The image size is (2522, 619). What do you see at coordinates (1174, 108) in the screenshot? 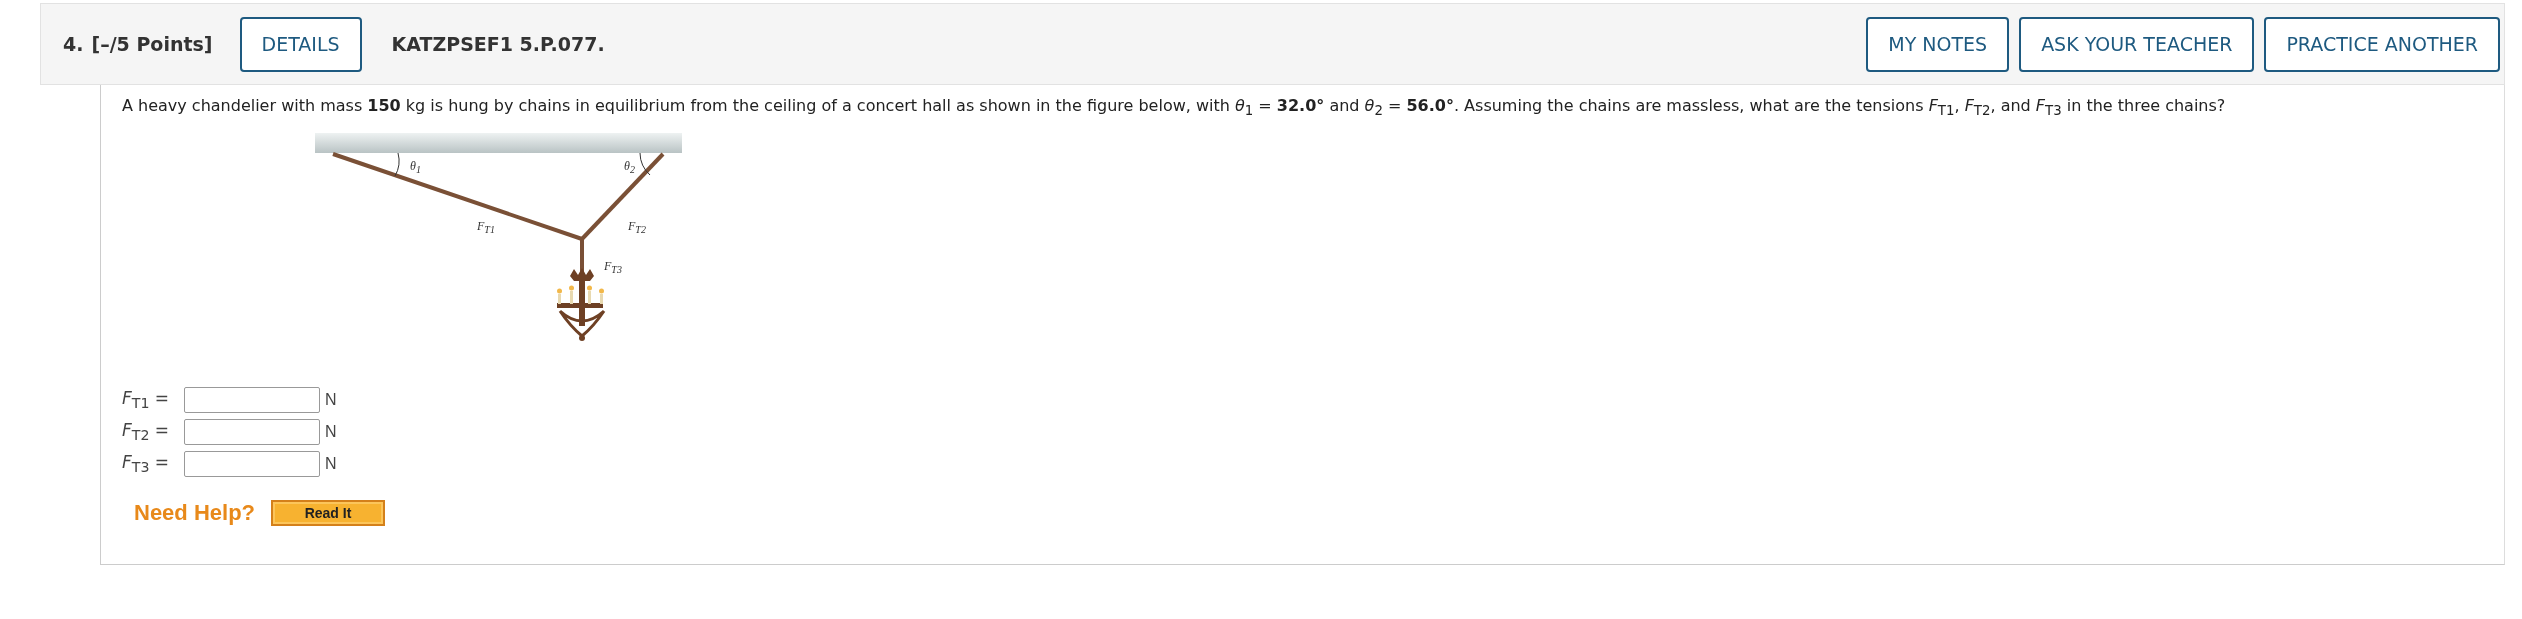
I see `problem-text: A heavy chandelier with mass 150 kg is hung by chains in equilibrium from the ceiling of a concert hall as shown in the figure below, with θ$_{1}$ = 32.0° and θ$_{2}$ = 56.0°. Assuming the chains are massless, what are the tensions F$_{T1}$, F$_{T2}$, and F$_{T3}$ in the three chains?` at bounding box center [1174, 108].